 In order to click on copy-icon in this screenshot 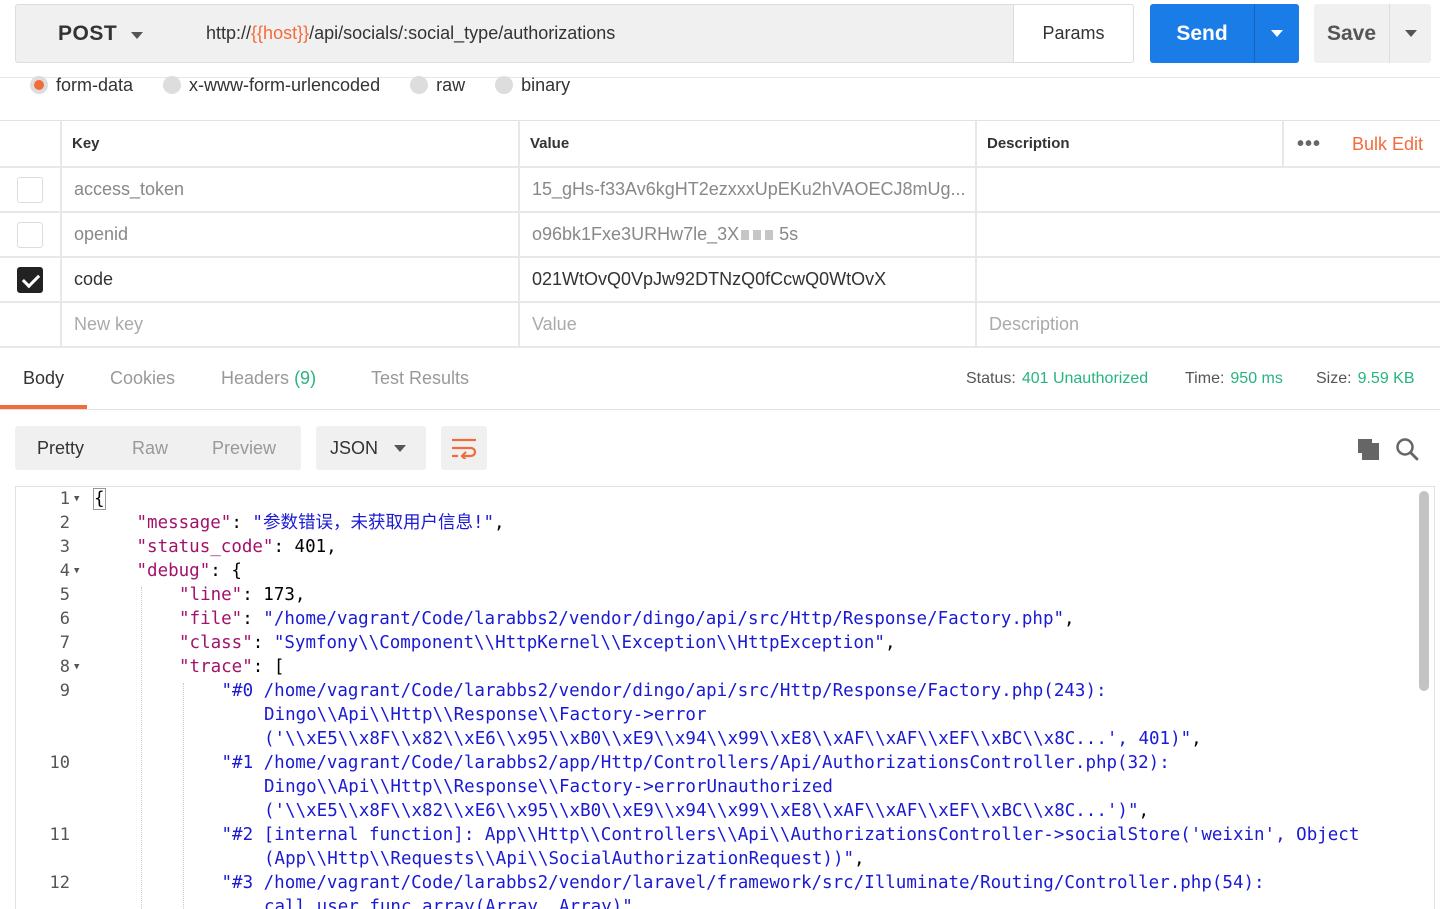, I will do `click(1368, 449)`.